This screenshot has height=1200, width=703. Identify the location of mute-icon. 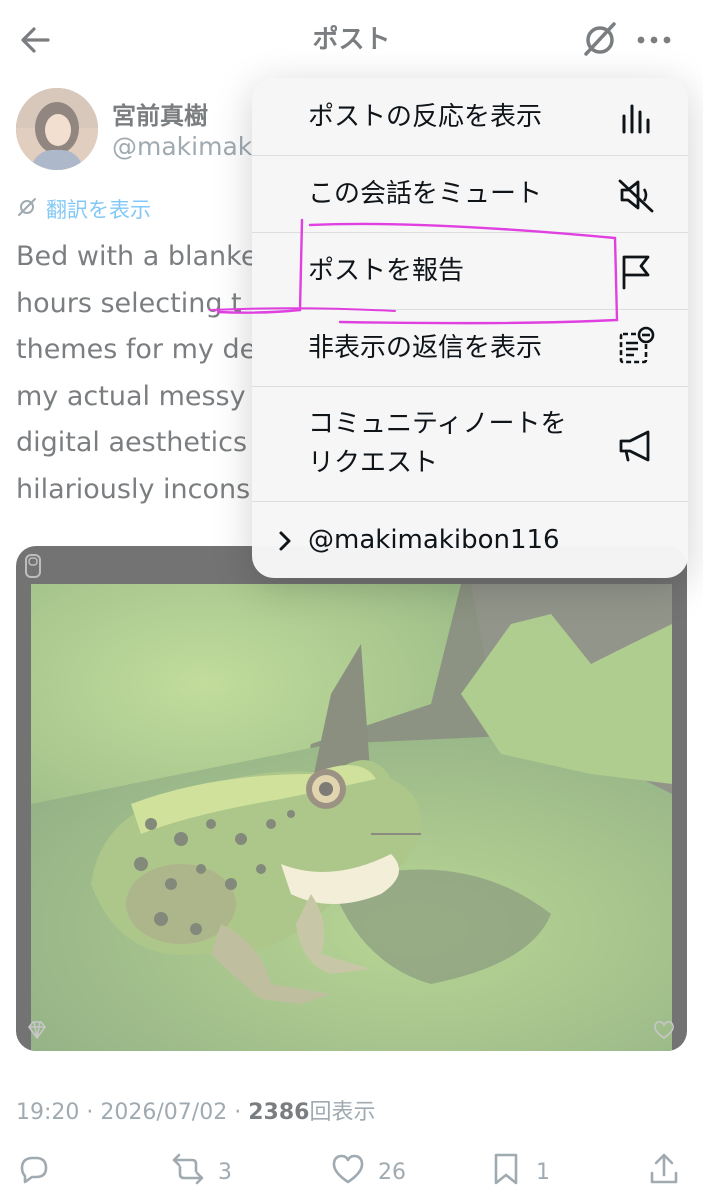
(636, 195).